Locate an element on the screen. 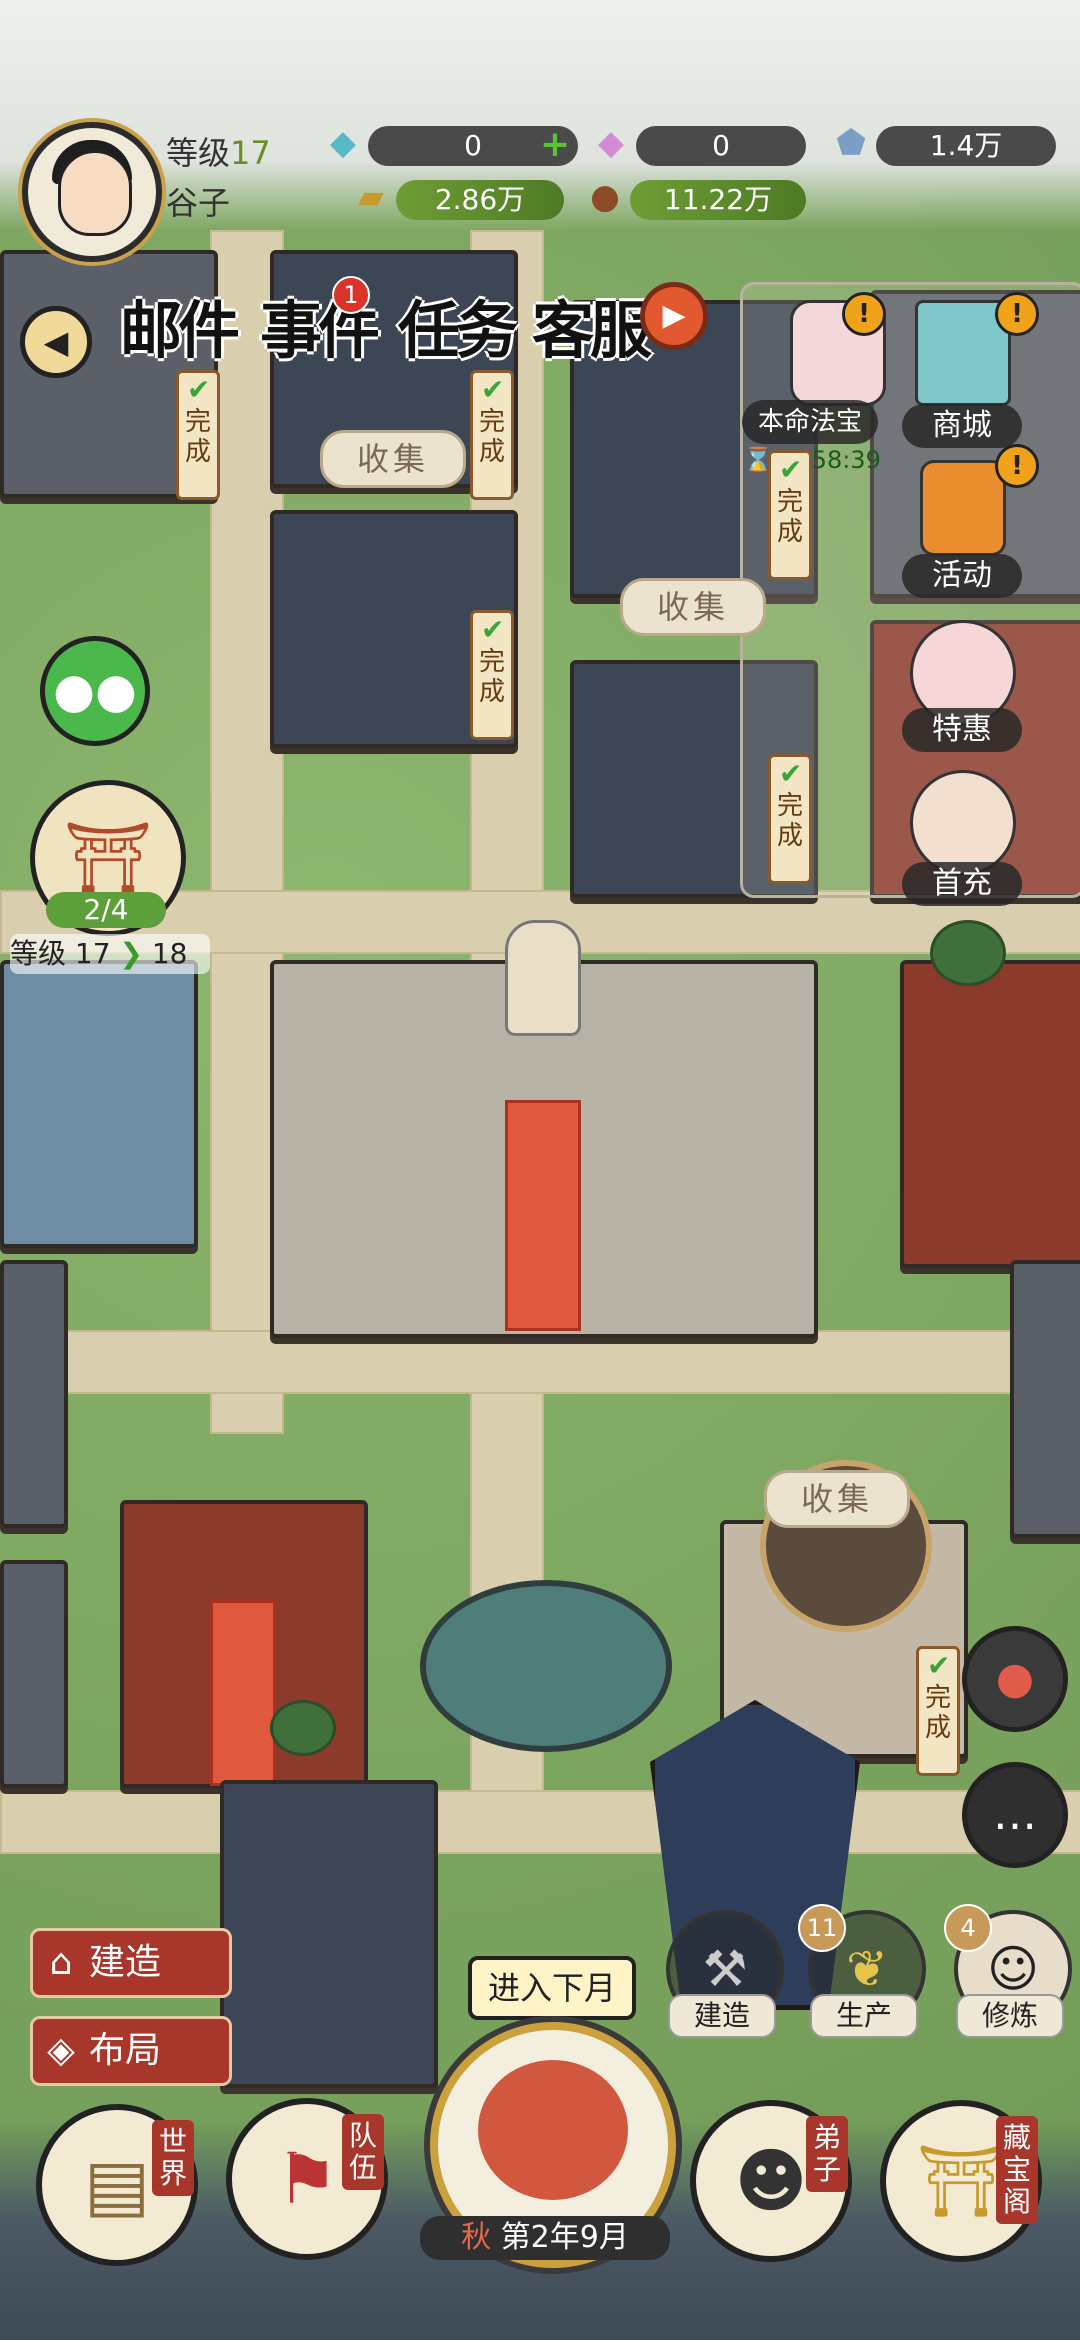 The image size is (1080, 2340). player-avatar is located at coordinates (92, 192).